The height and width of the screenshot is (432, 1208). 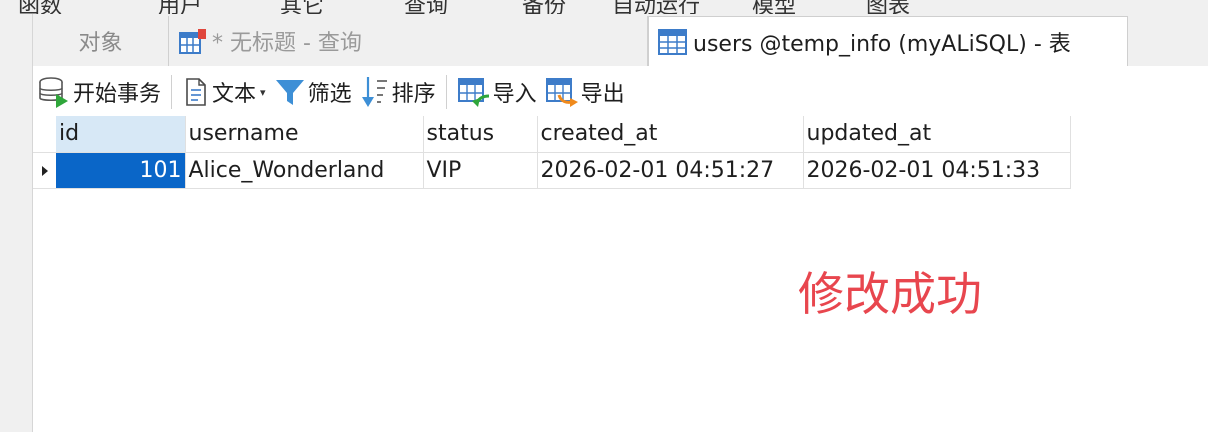 I want to click on column-header-status: status, so click(x=480, y=134).